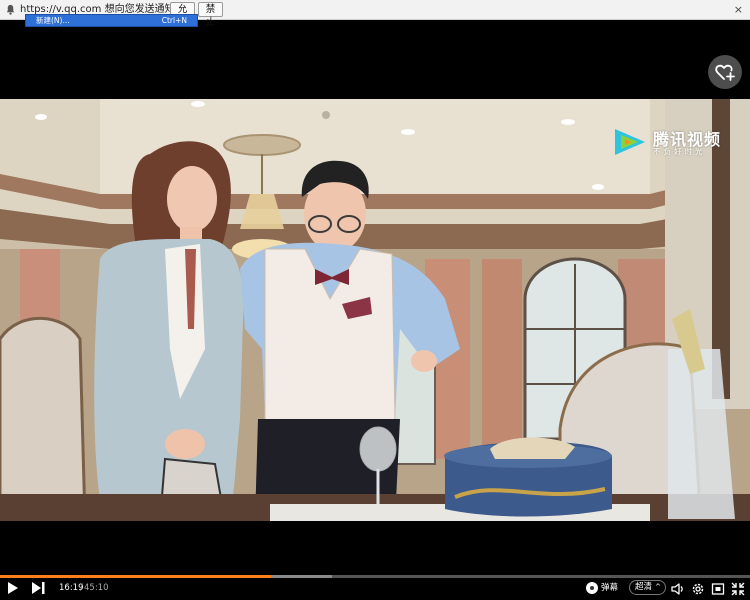 The width and height of the screenshot is (750, 600). What do you see at coordinates (644, 587) in the screenshot?
I see `quality-label: 超清` at bounding box center [644, 587].